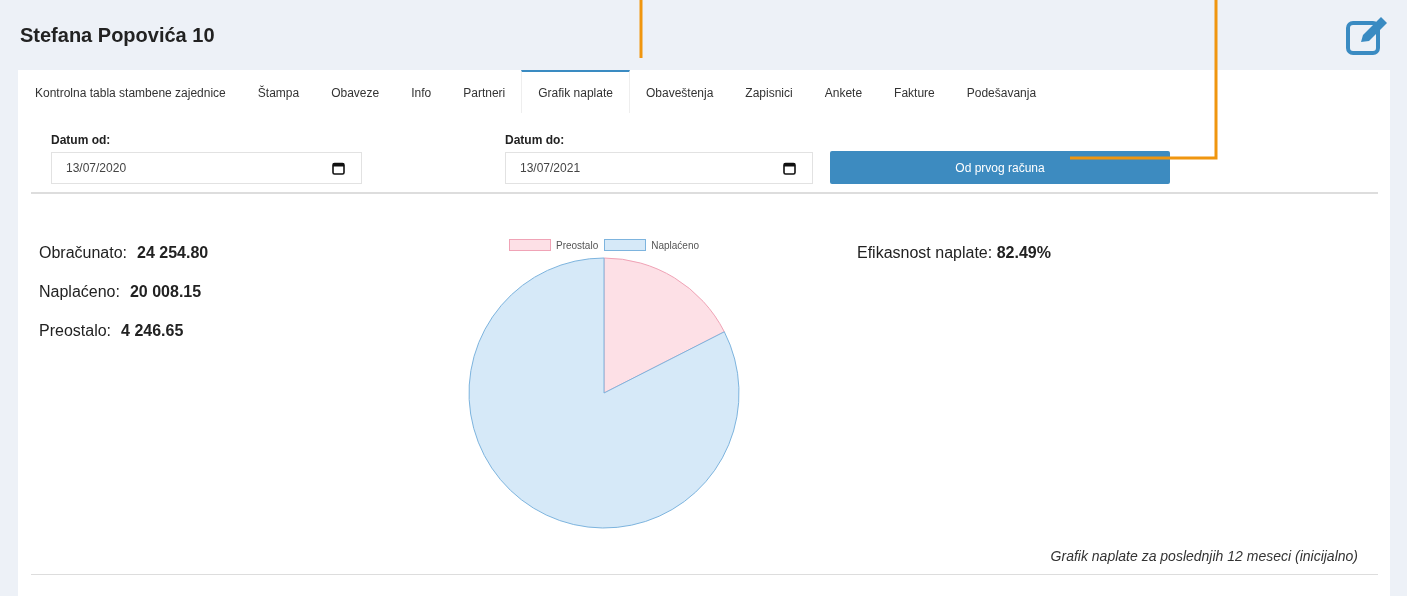 The height and width of the screenshot is (596, 1407). What do you see at coordinates (1023, 252) in the screenshot?
I see `efficiency-value: 82.49%` at bounding box center [1023, 252].